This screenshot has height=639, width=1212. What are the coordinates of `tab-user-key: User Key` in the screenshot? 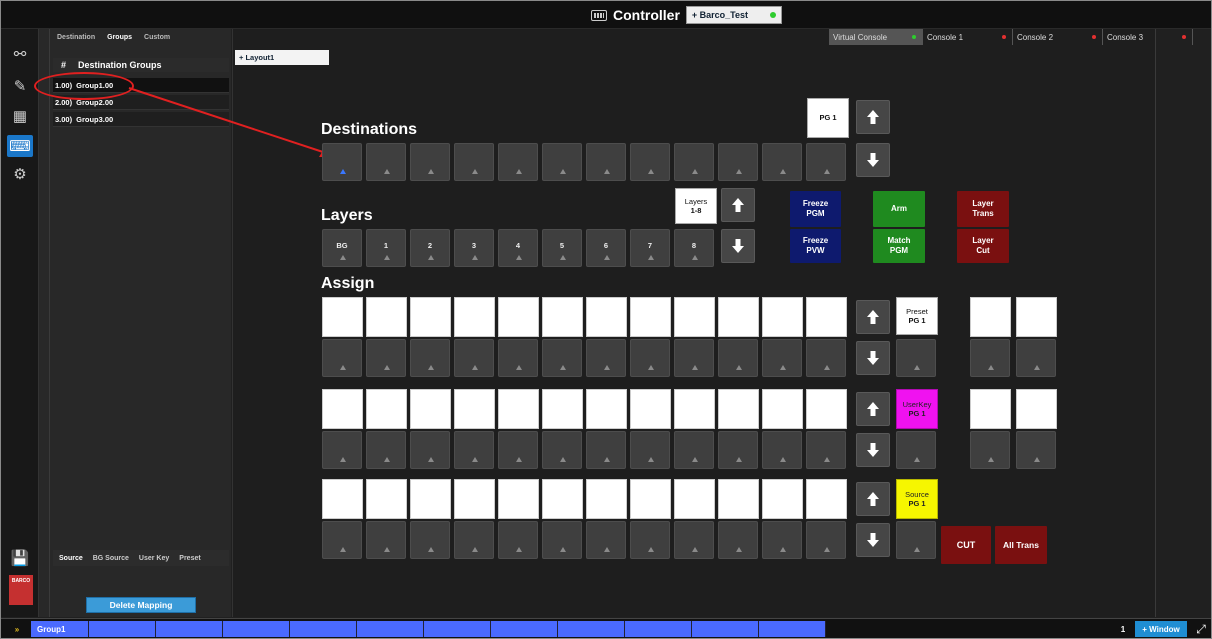 It's located at (154, 558).